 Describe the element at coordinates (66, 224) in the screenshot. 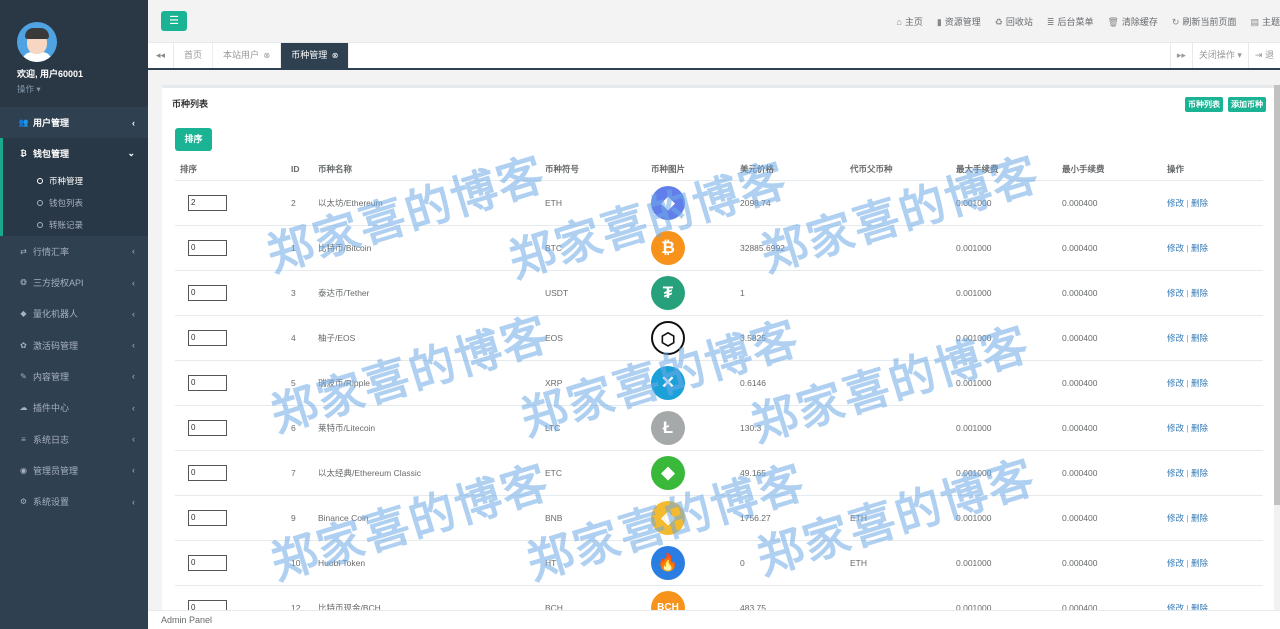

I see `sidebar-subitem-label: 转账记录` at that location.